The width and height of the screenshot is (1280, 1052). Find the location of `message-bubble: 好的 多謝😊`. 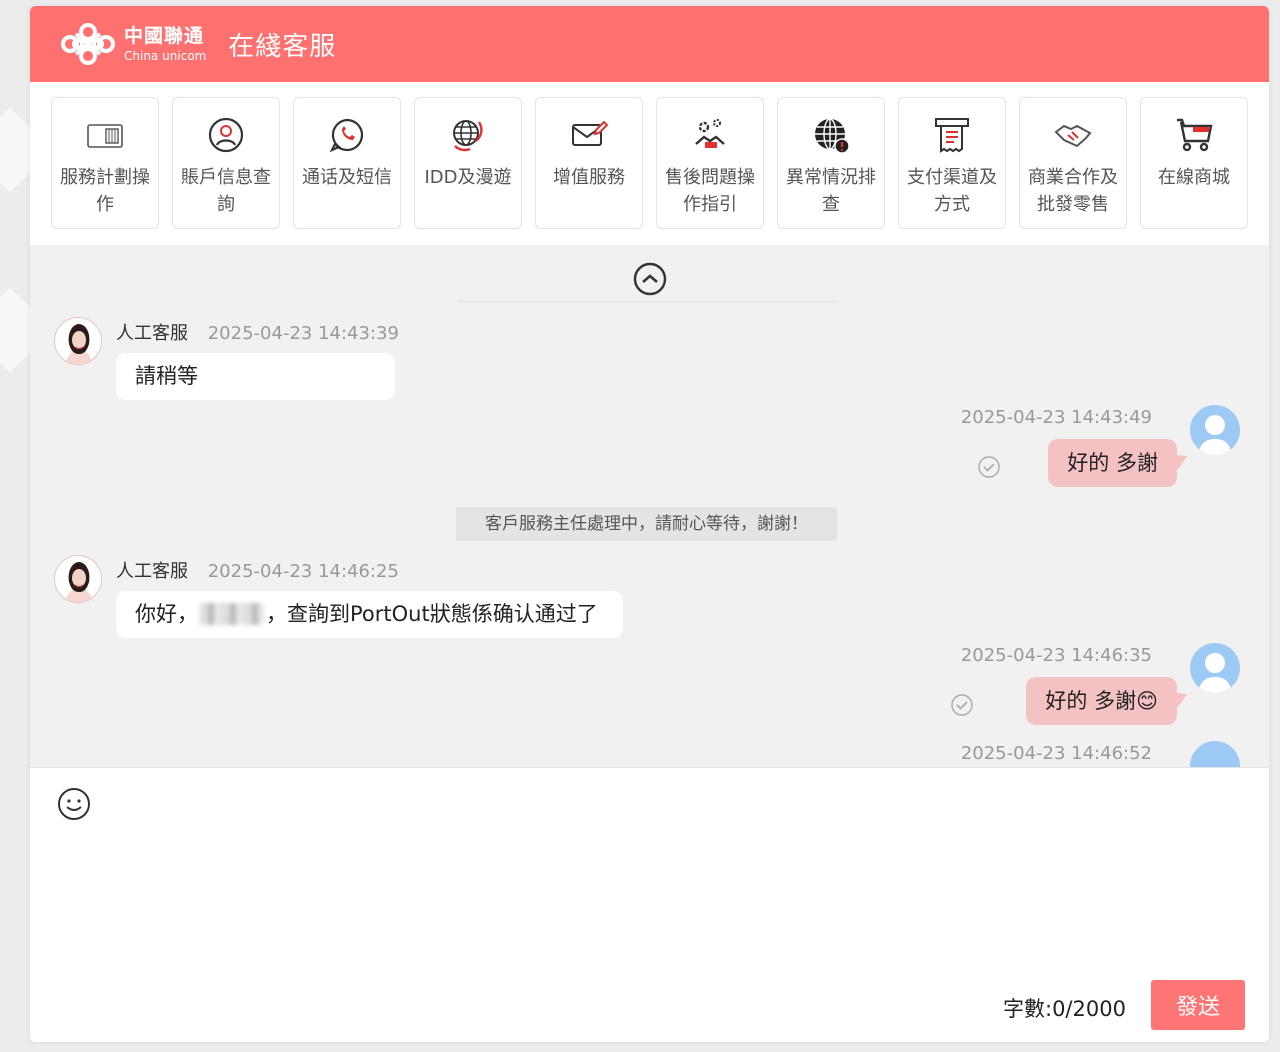

message-bubble: 好的 多謝😊 is located at coordinates (1101, 701).